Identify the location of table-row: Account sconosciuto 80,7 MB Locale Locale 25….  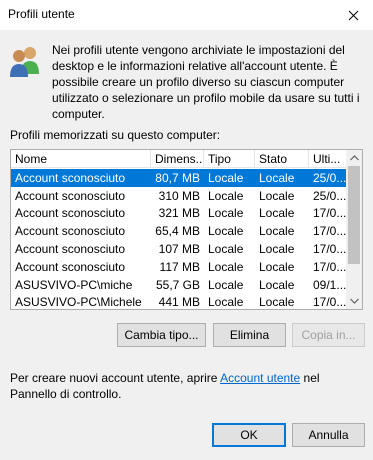
(179, 178).